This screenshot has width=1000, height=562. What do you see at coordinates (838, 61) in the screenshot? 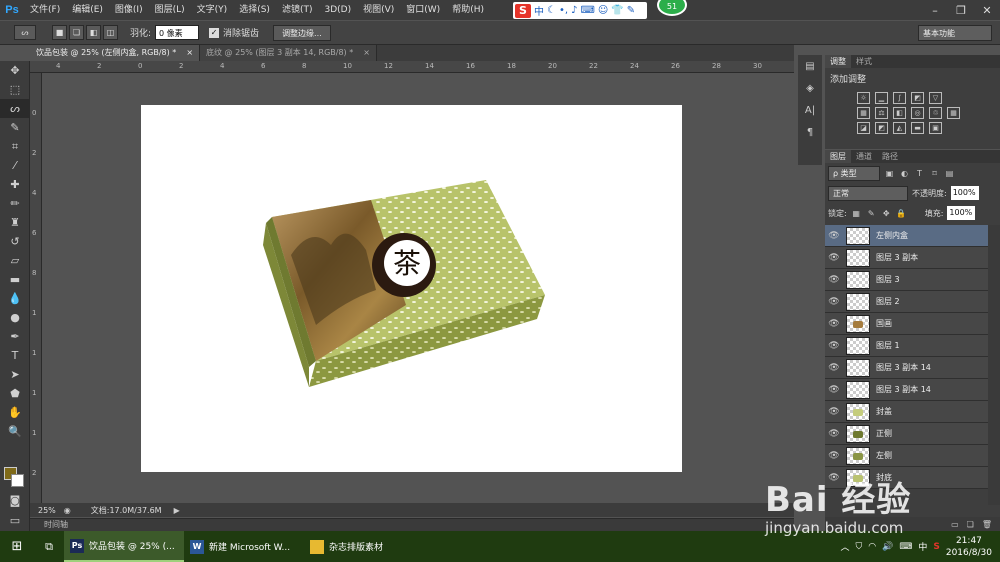
I see `tab-adjustments: 调整` at bounding box center [838, 61].